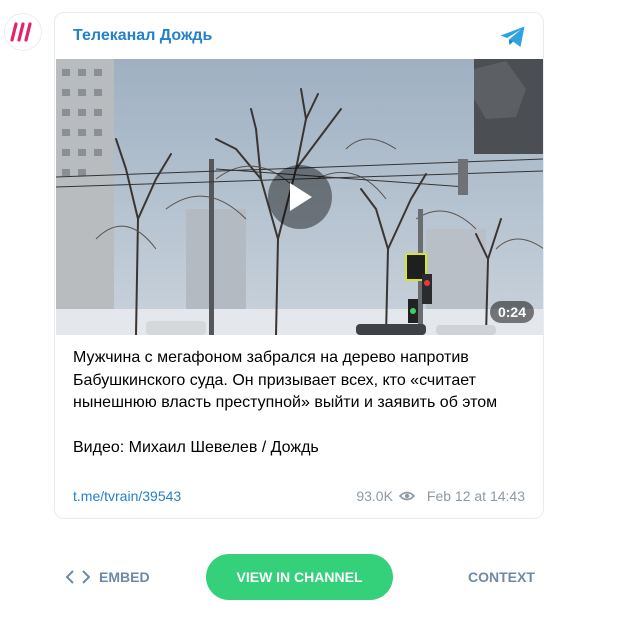 The width and height of the screenshot is (620, 625). I want to click on eye-icon, so click(406, 496).